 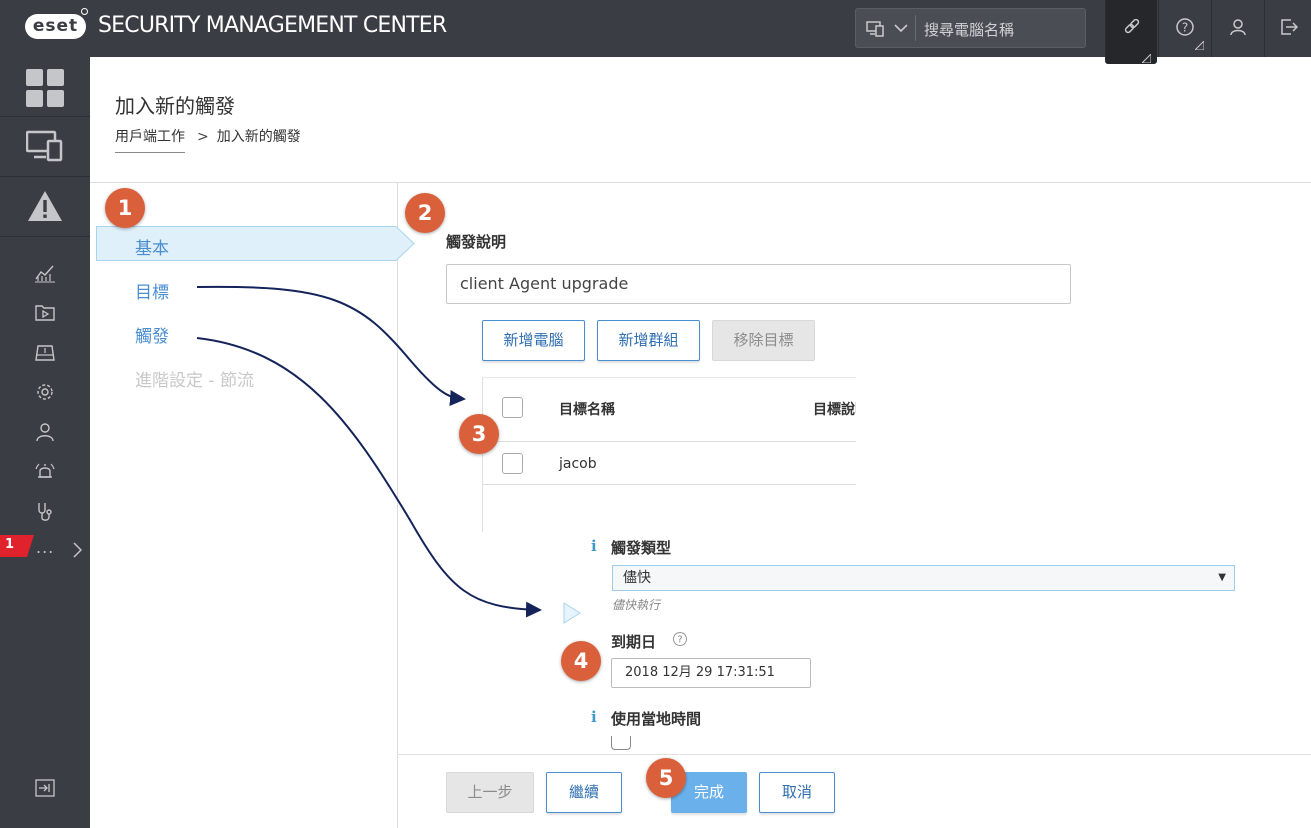 I want to click on annotation-arrows, so click(x=369, y=451).